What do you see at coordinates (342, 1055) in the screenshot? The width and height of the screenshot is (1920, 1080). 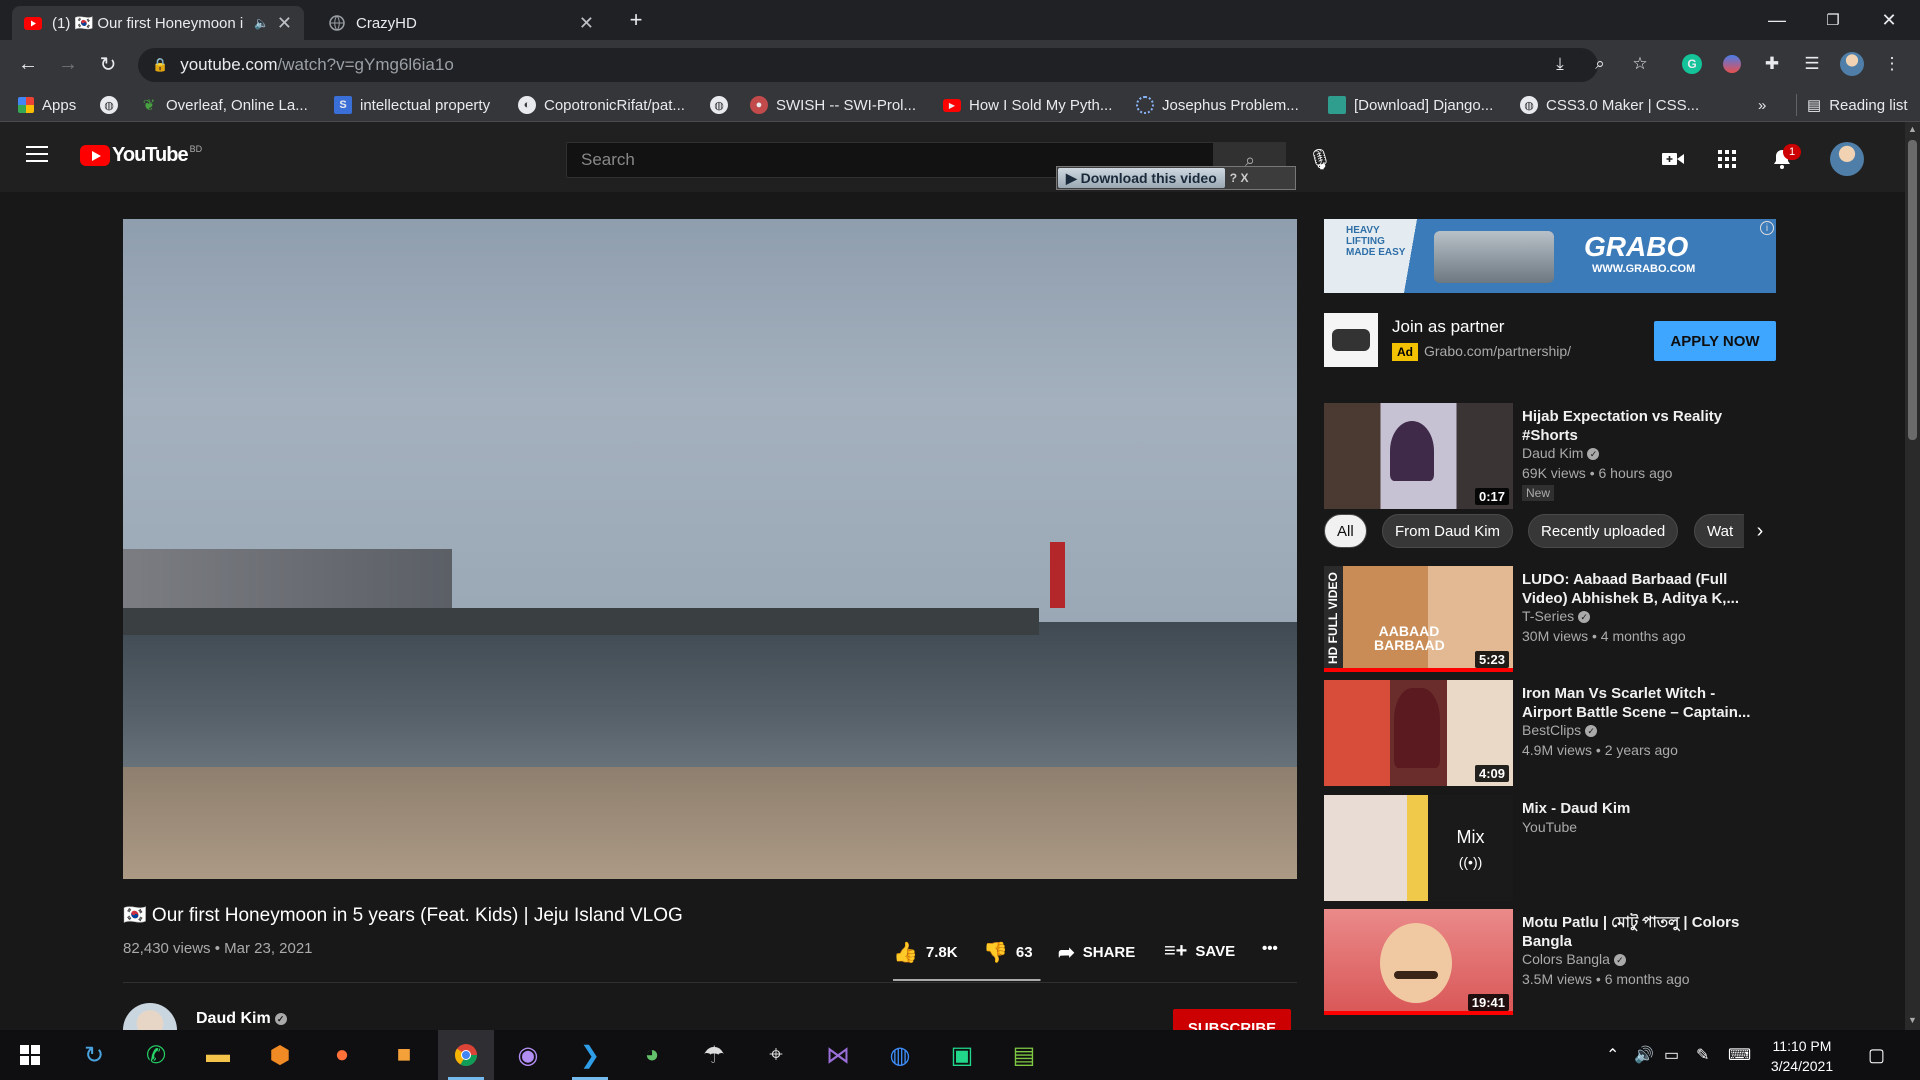 I see `firefox-icon: ●` at bounding box center [342, 1055].